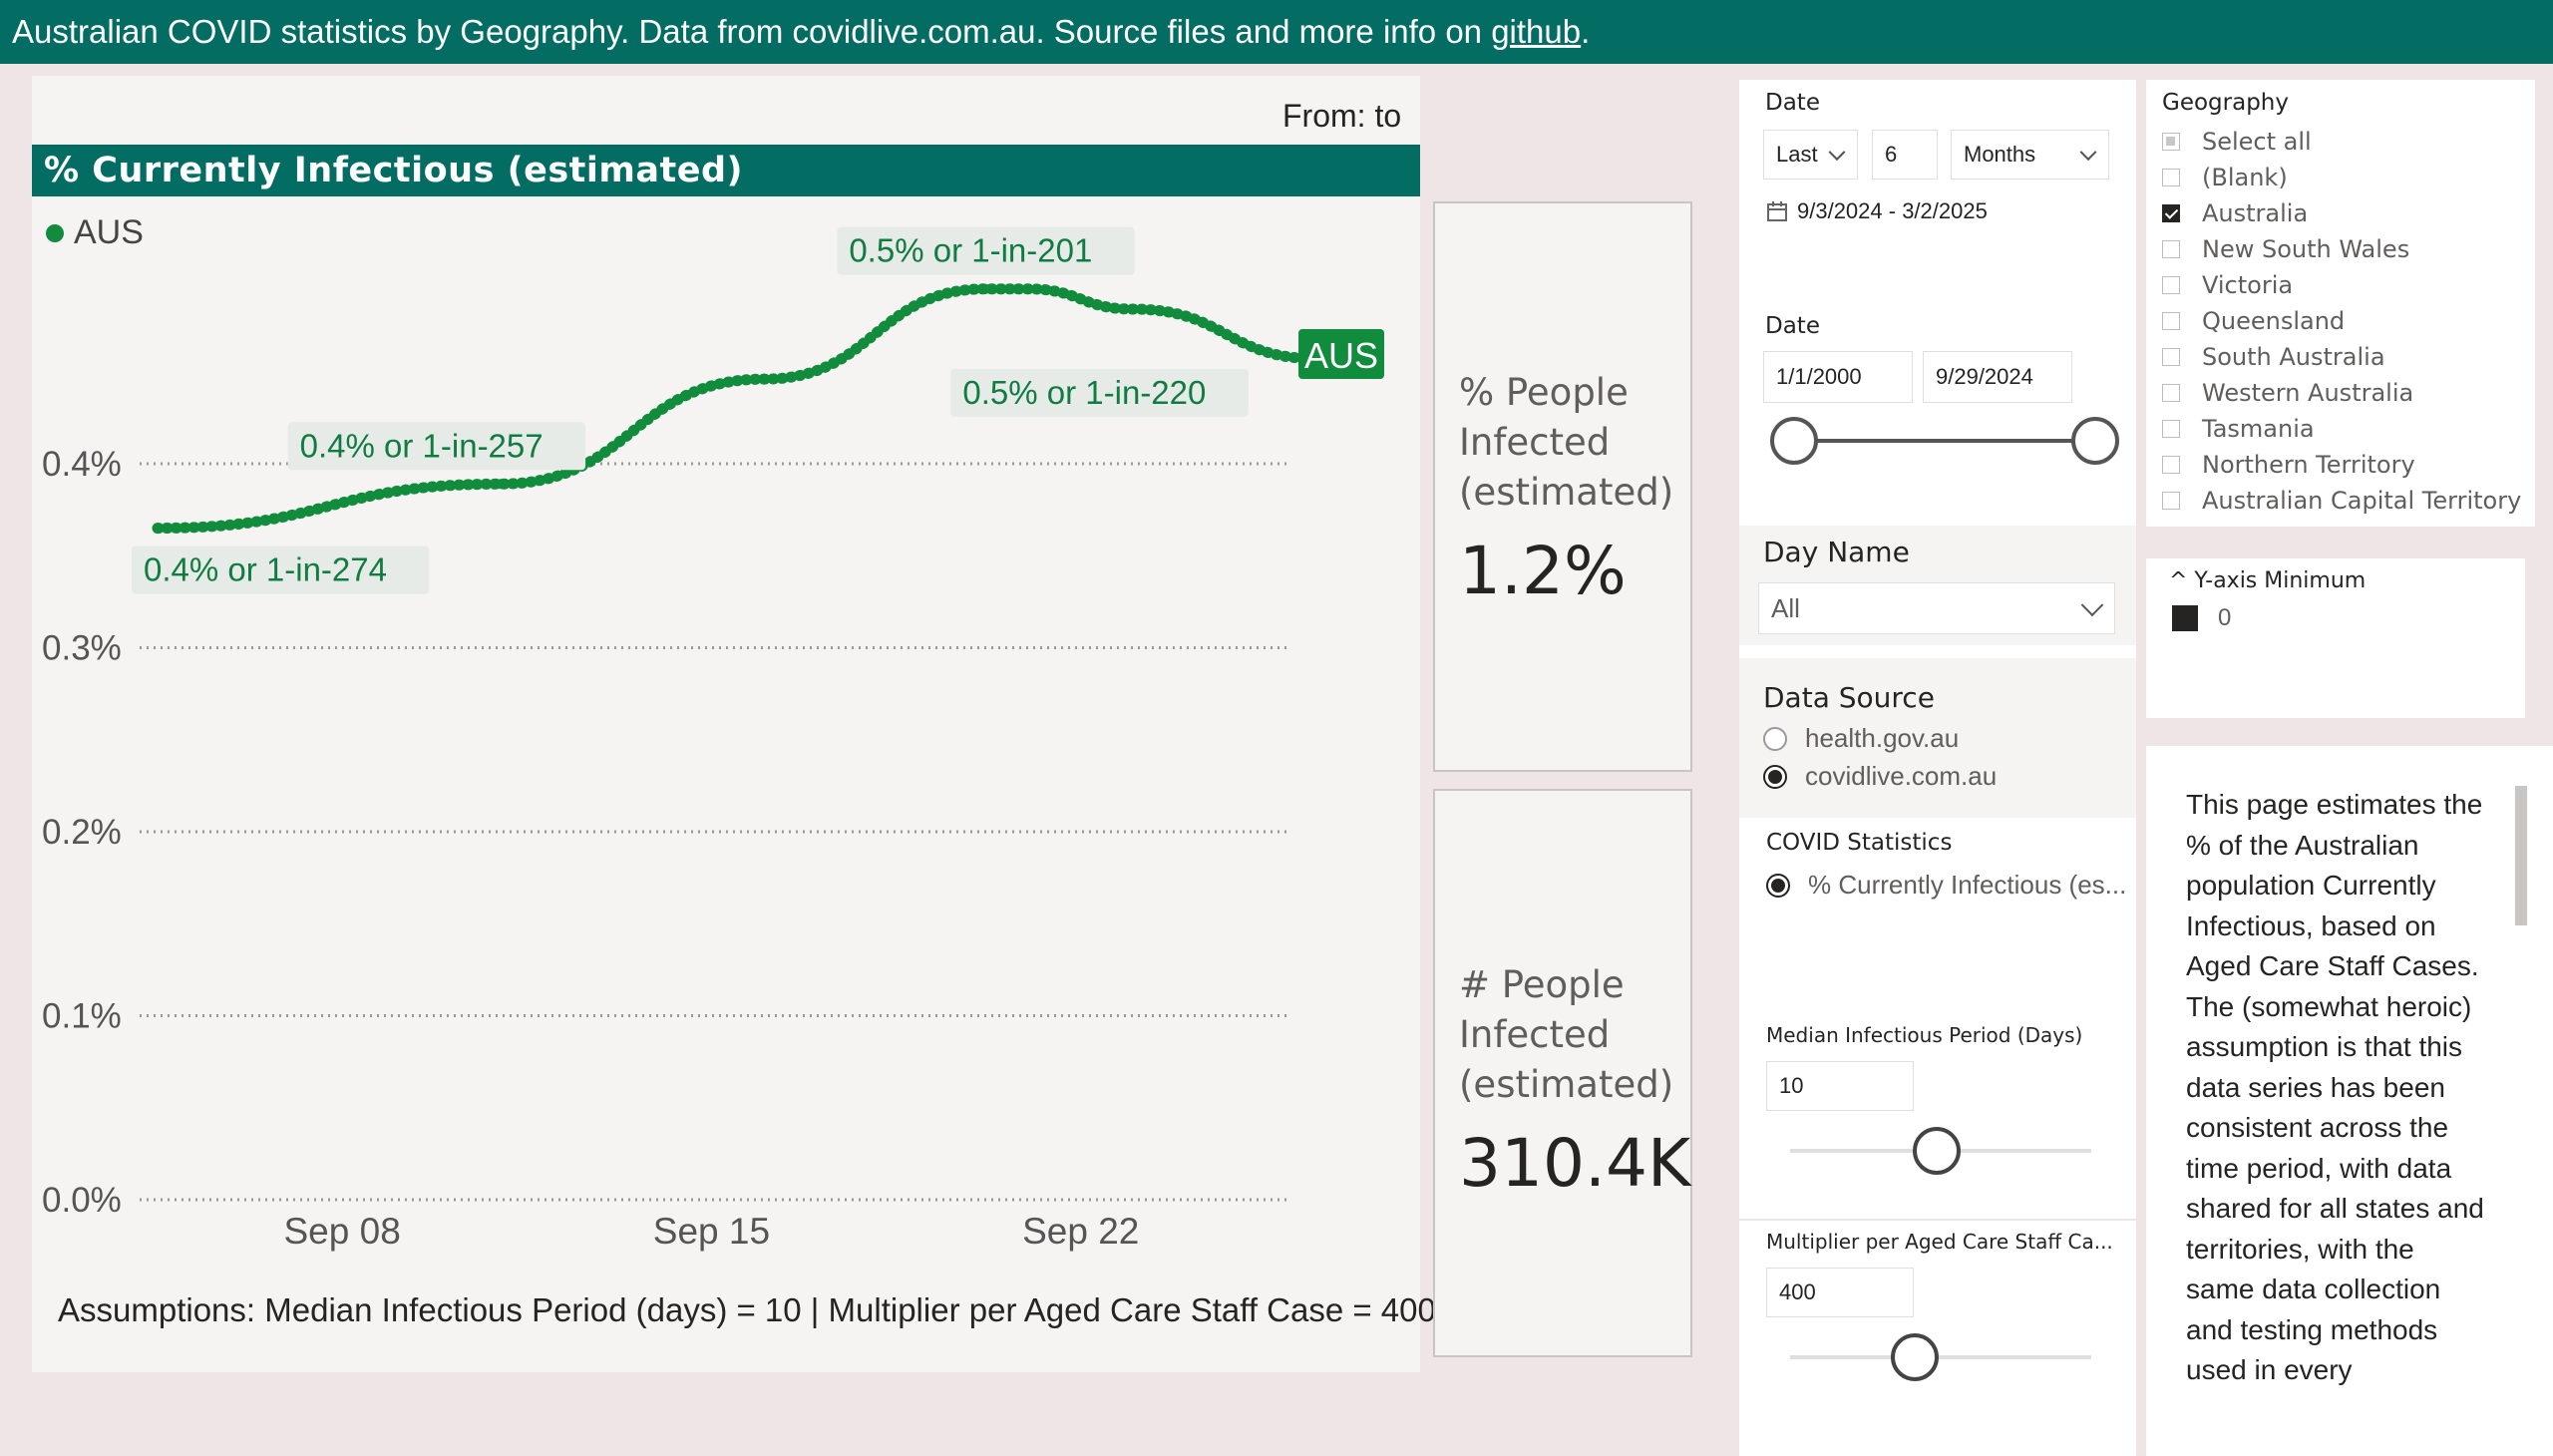 The width and height of the screenshot is (2553, 1456). Describe the element at coordinates (2254, 321) in the screenshot. I see `geography-item: Queensland` at that location.